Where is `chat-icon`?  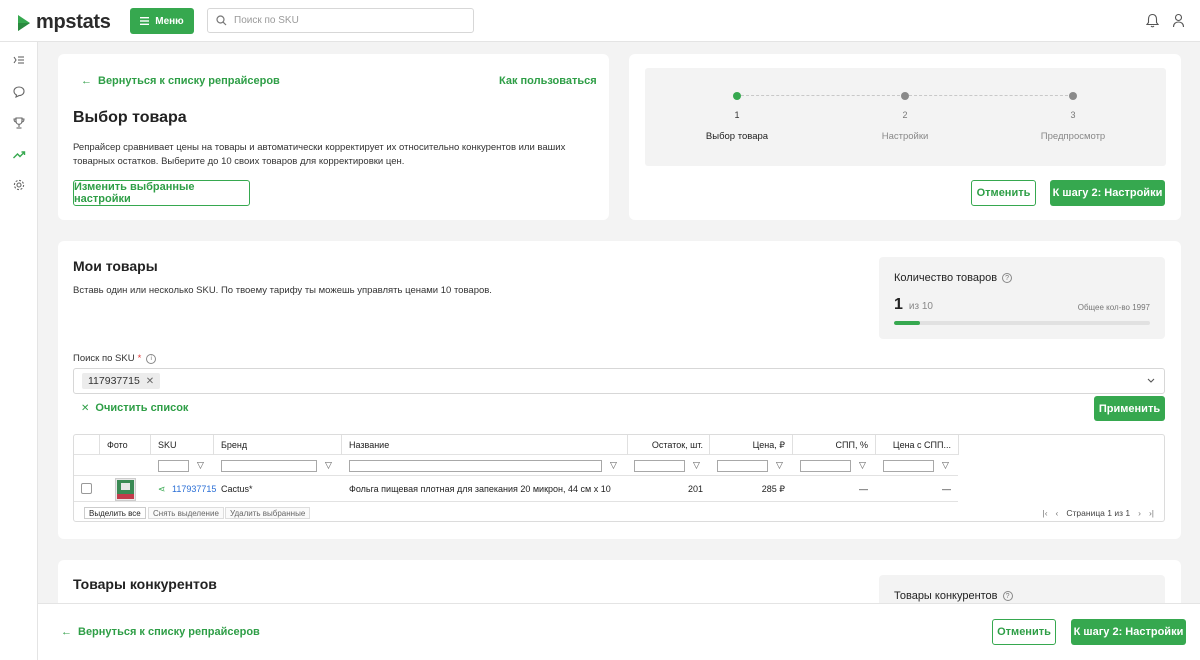
chat-icon is located at coordinates (19, 92).